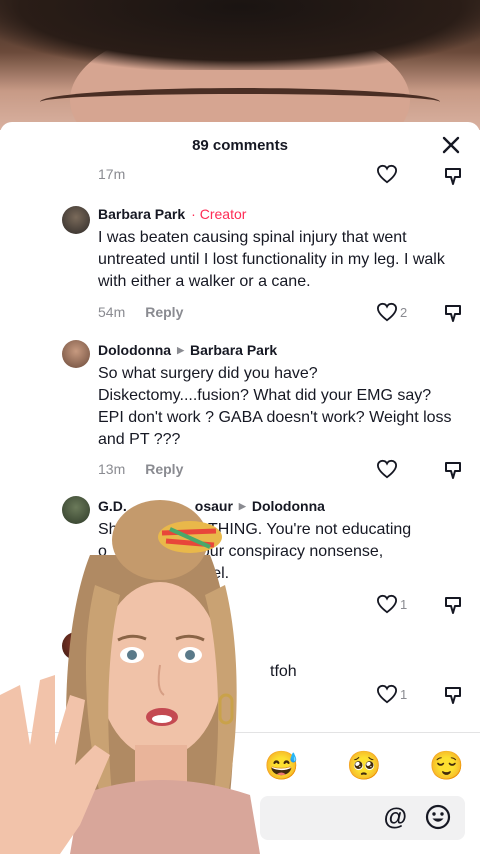 This screenshot has width=480, height=854. Describe the element at coordinates (223, 214) in the screenshot. I see `creator-label: Creator` at that location.